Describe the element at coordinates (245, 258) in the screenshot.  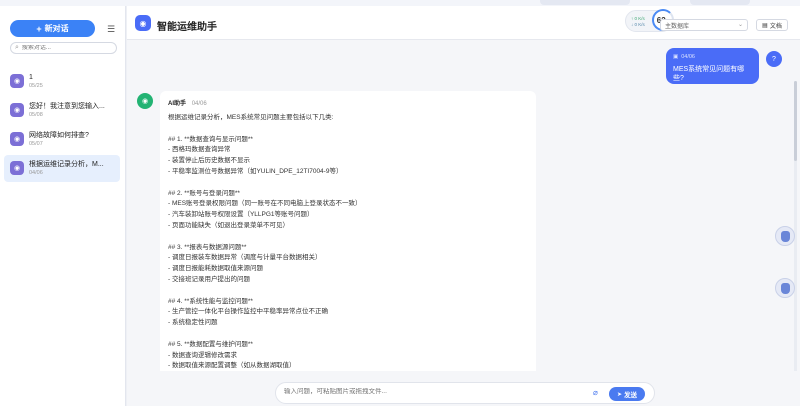
I see `ai-message-line: - 调度日报装车数据异常（调度与计量平台数据相关）` at that location.